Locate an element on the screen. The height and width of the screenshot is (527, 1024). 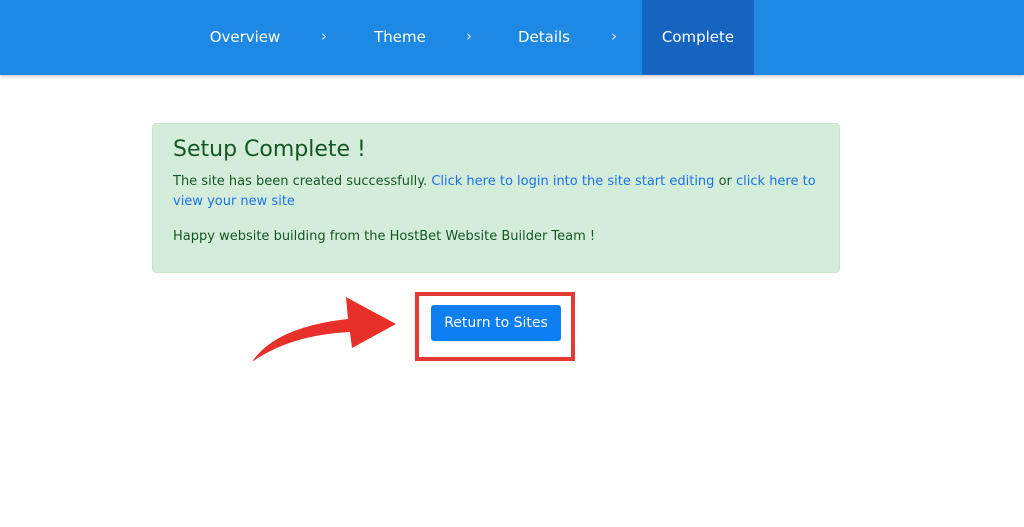
alert-title: Setup Complete ! is located at coordinates (269, 149).